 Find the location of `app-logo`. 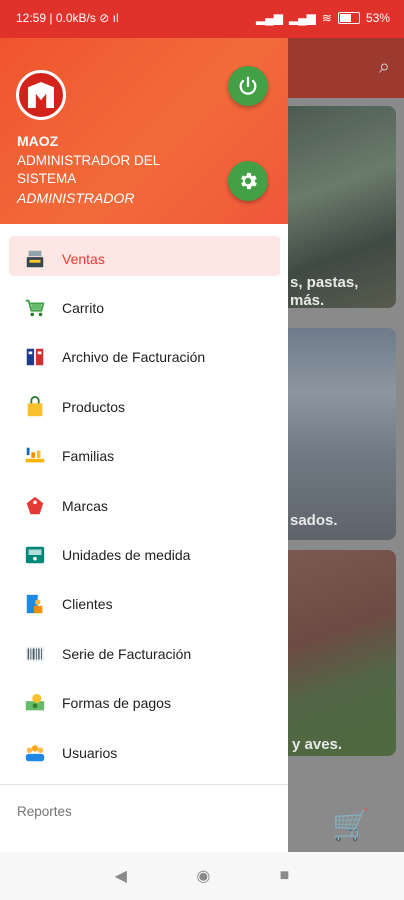

app-logo is located at coordinates (41, 95).